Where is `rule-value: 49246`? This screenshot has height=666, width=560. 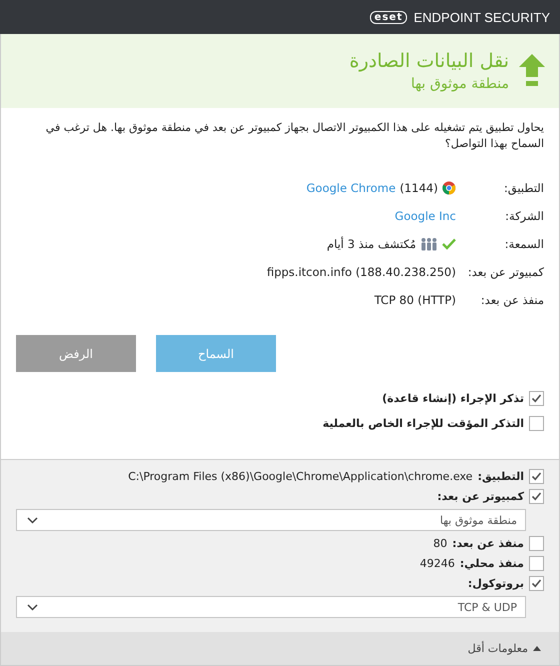 rule-value: 49246 is located at coordinates (437, 563).